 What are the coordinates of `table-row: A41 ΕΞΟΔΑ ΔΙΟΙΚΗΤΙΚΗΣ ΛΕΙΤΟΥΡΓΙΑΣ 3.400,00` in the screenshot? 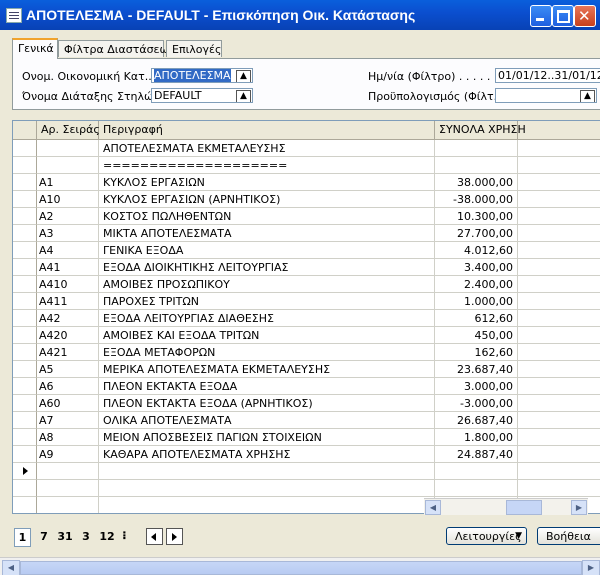 It's located at (306, 267).